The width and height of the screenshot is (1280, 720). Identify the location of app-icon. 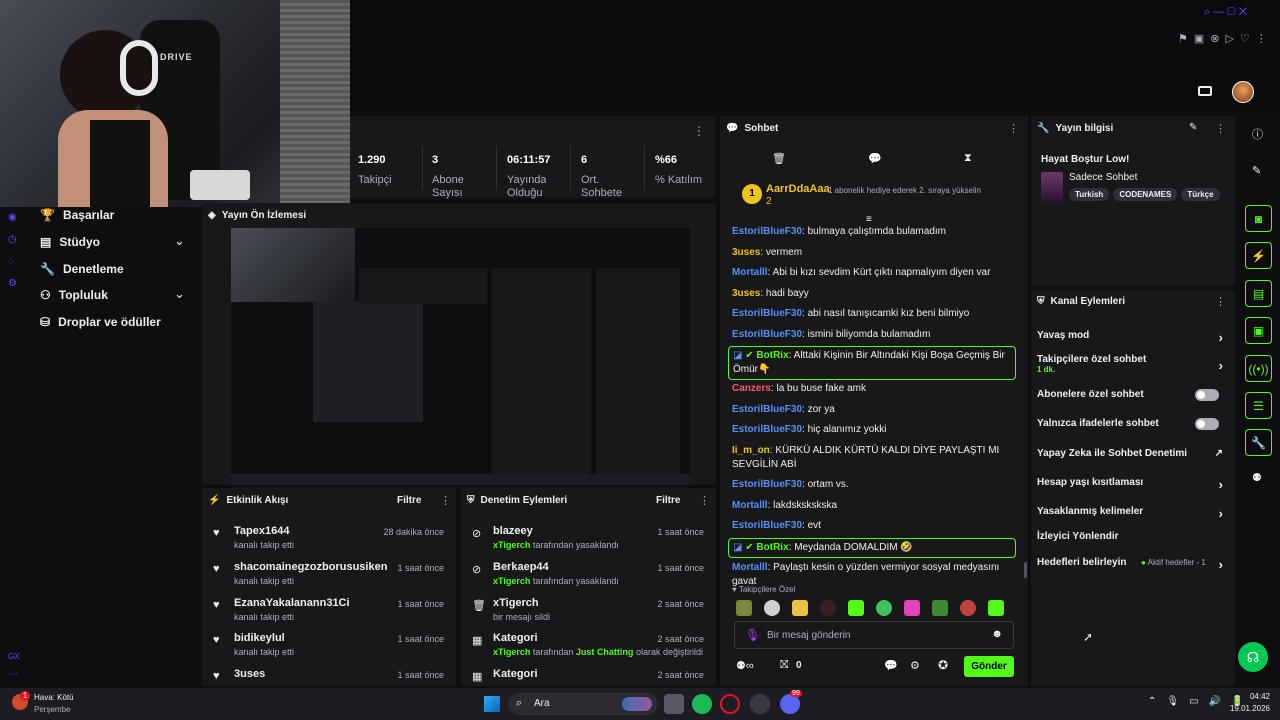
(760, 704).